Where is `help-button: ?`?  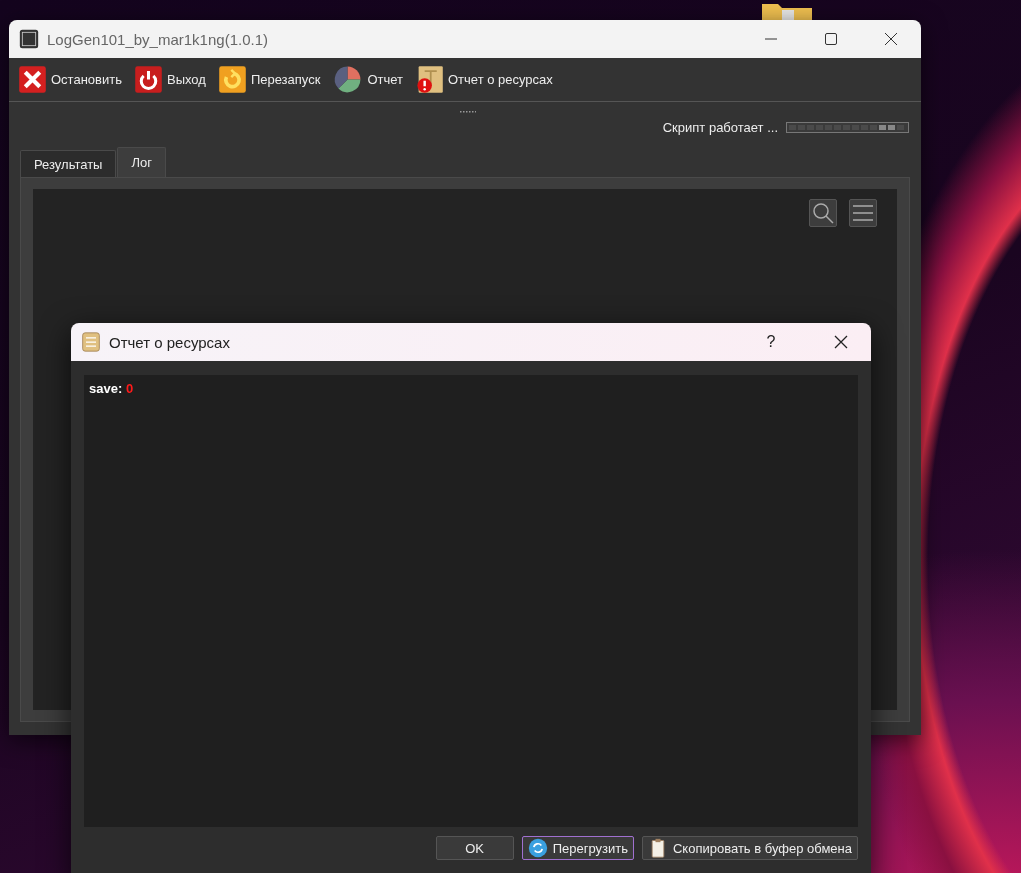 help-button: ? is located at coordinates (771, 342).